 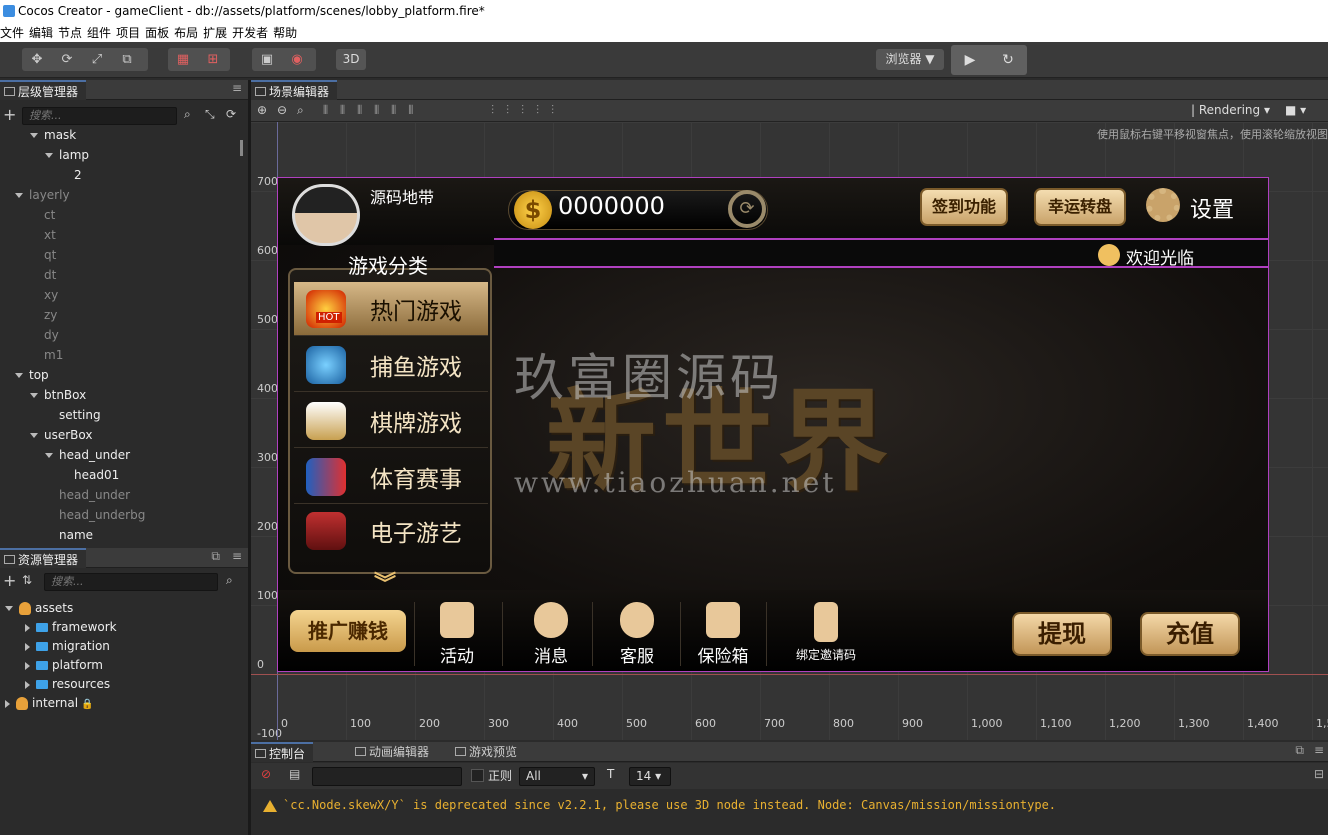 I want to click on play-button: ▶, so click(x=970, y=60).